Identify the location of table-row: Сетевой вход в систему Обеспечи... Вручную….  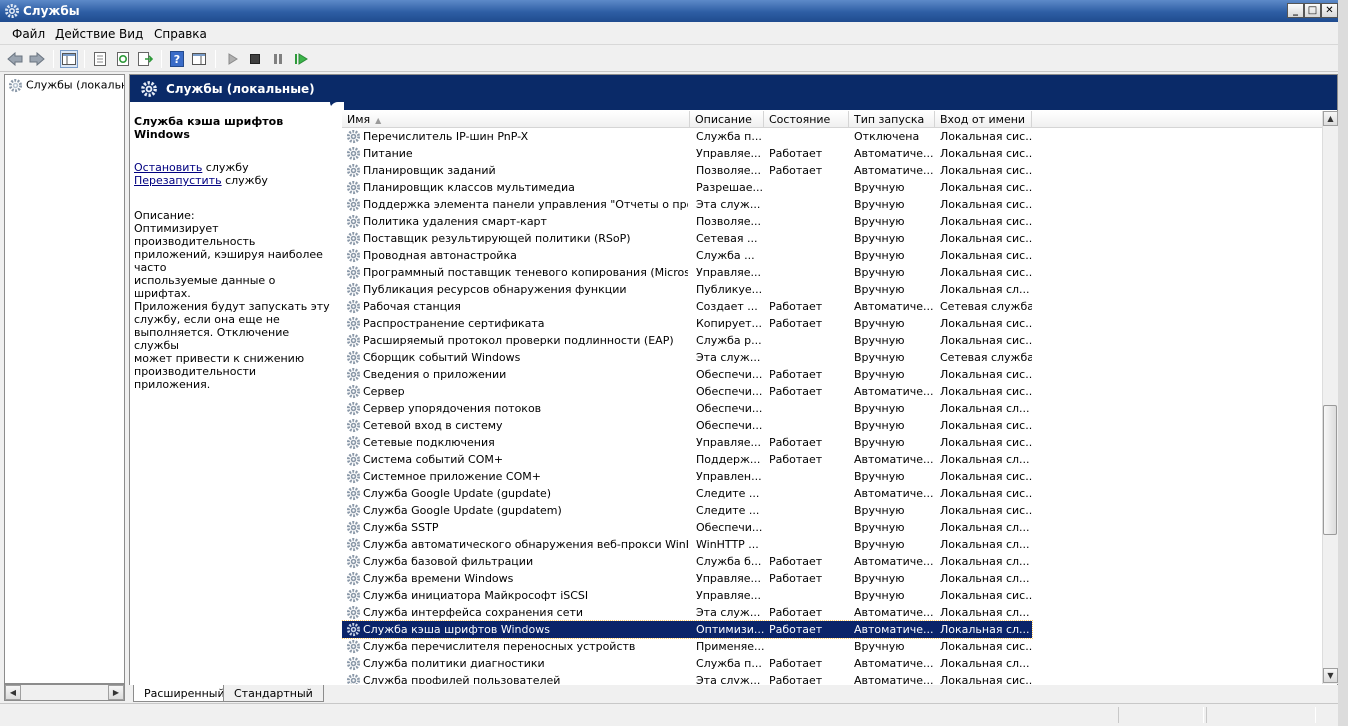
(687, 425).